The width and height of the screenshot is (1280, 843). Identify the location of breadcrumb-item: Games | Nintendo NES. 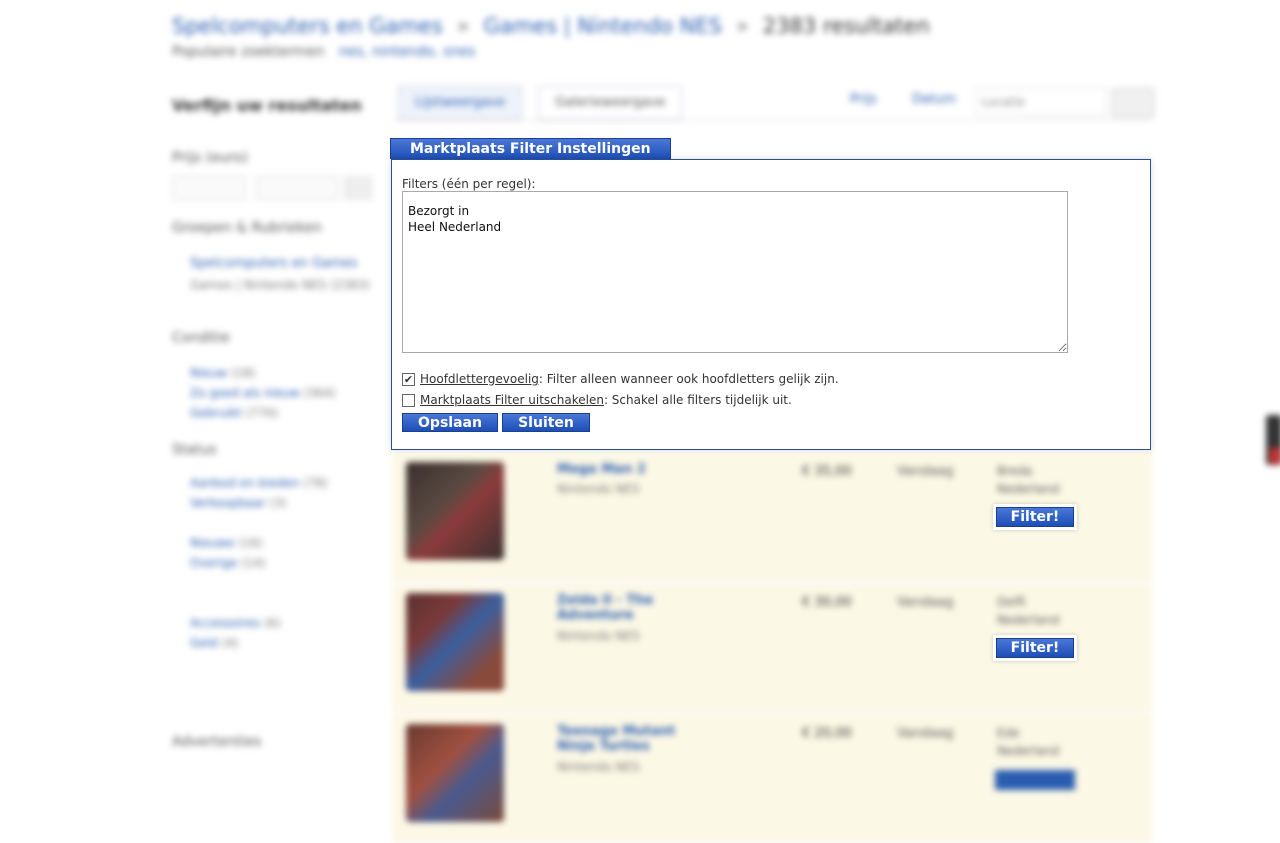
(603, 26).